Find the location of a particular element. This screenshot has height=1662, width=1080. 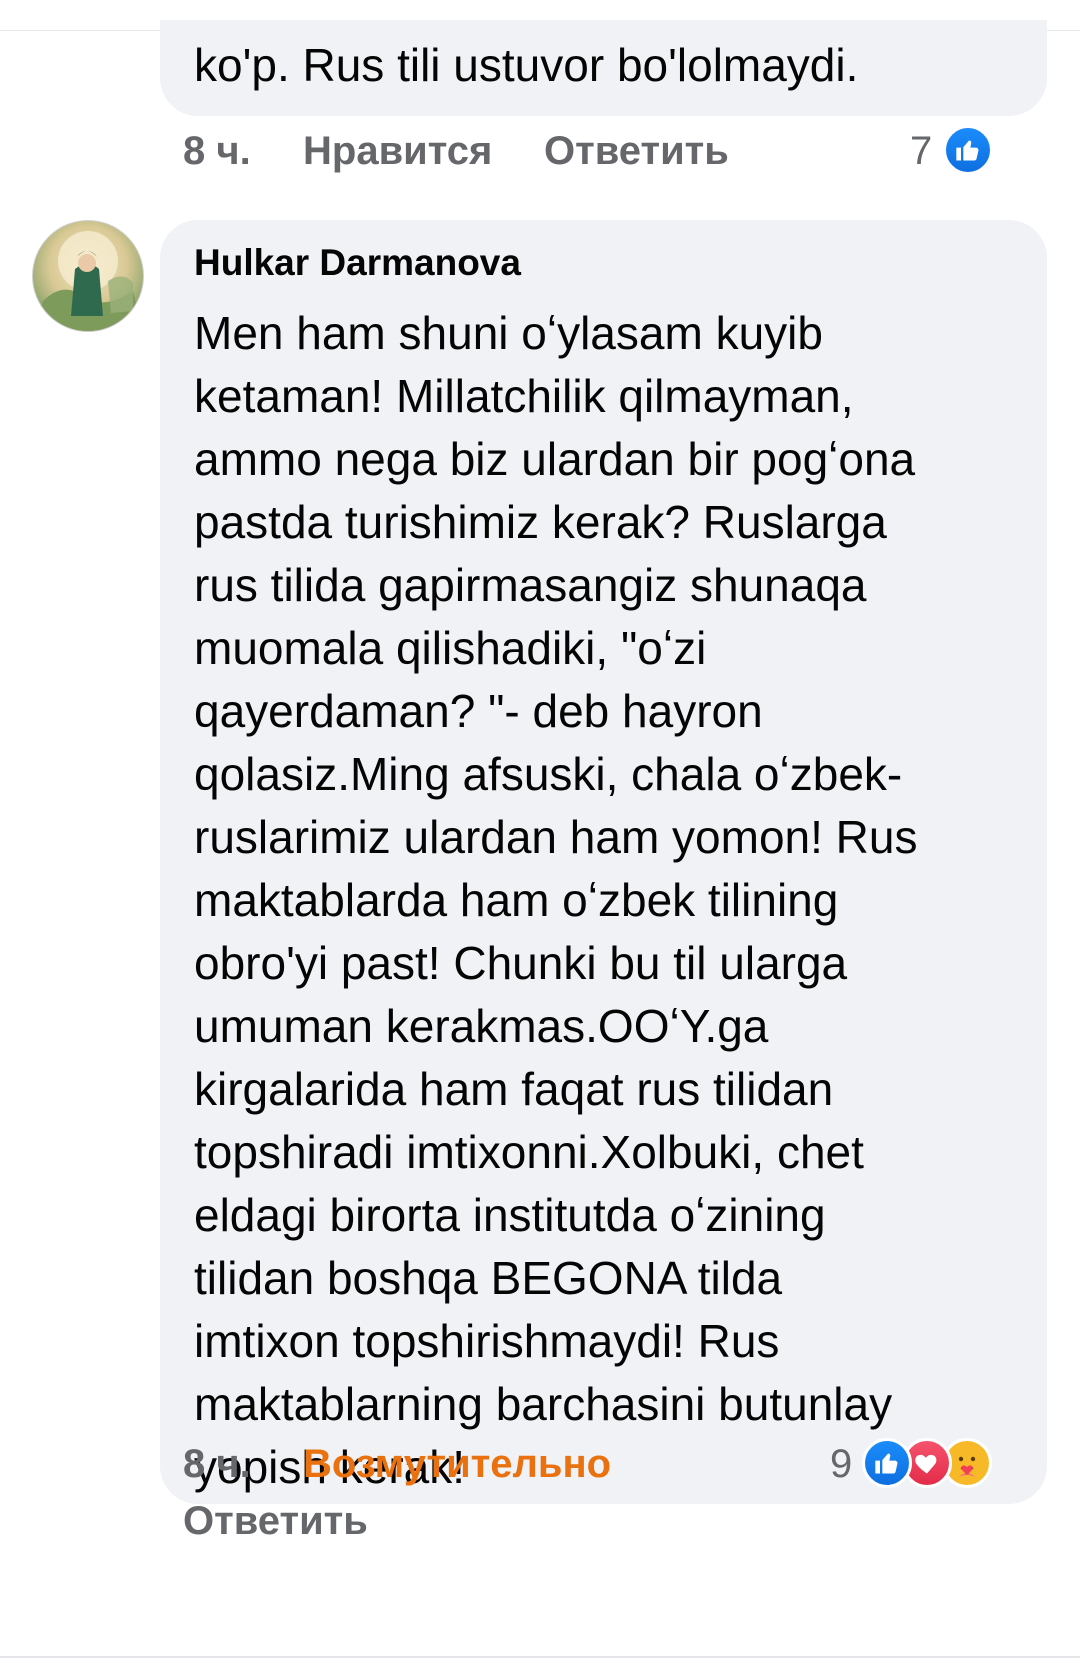

comment-line: maktablarda ham oʻzbek tilining is located at coordinates (516, 900).